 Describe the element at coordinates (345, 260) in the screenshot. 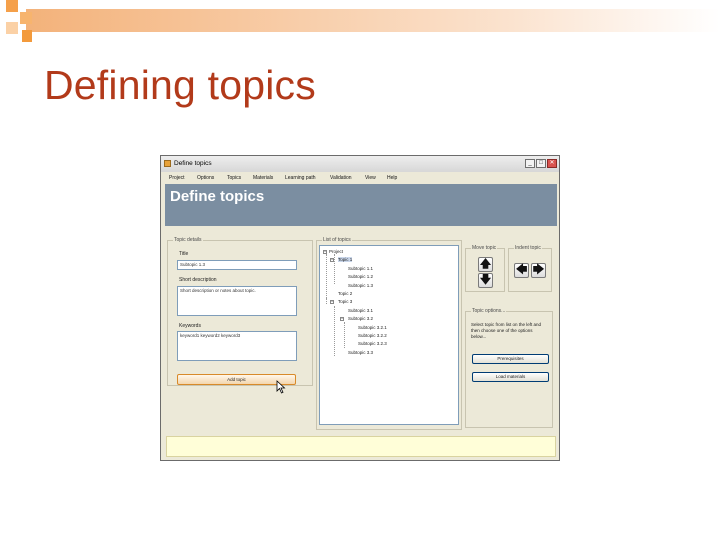

I see `tree-item: Topic 1` at that location.